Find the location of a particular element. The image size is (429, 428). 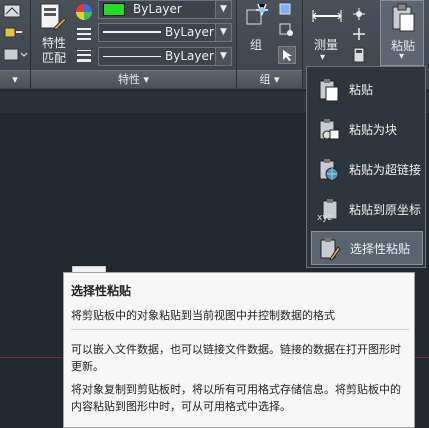

group-icon is located at coordinates (257, 17).